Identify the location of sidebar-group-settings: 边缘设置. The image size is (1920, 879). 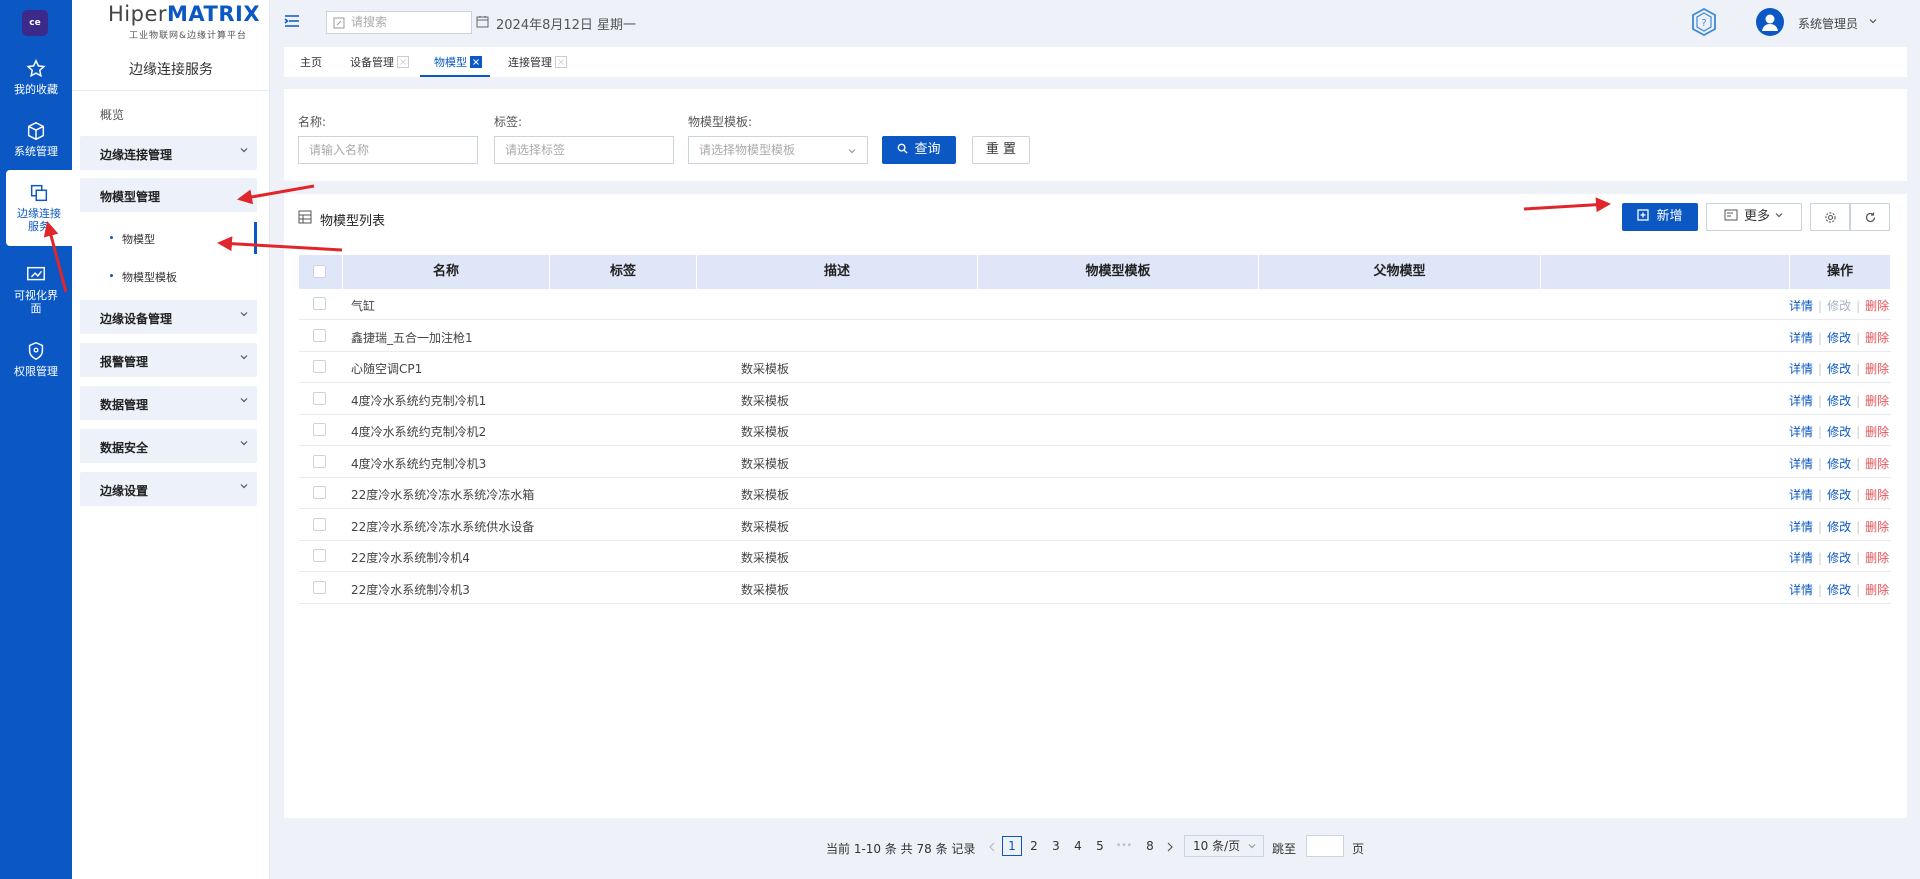
(168, 489).